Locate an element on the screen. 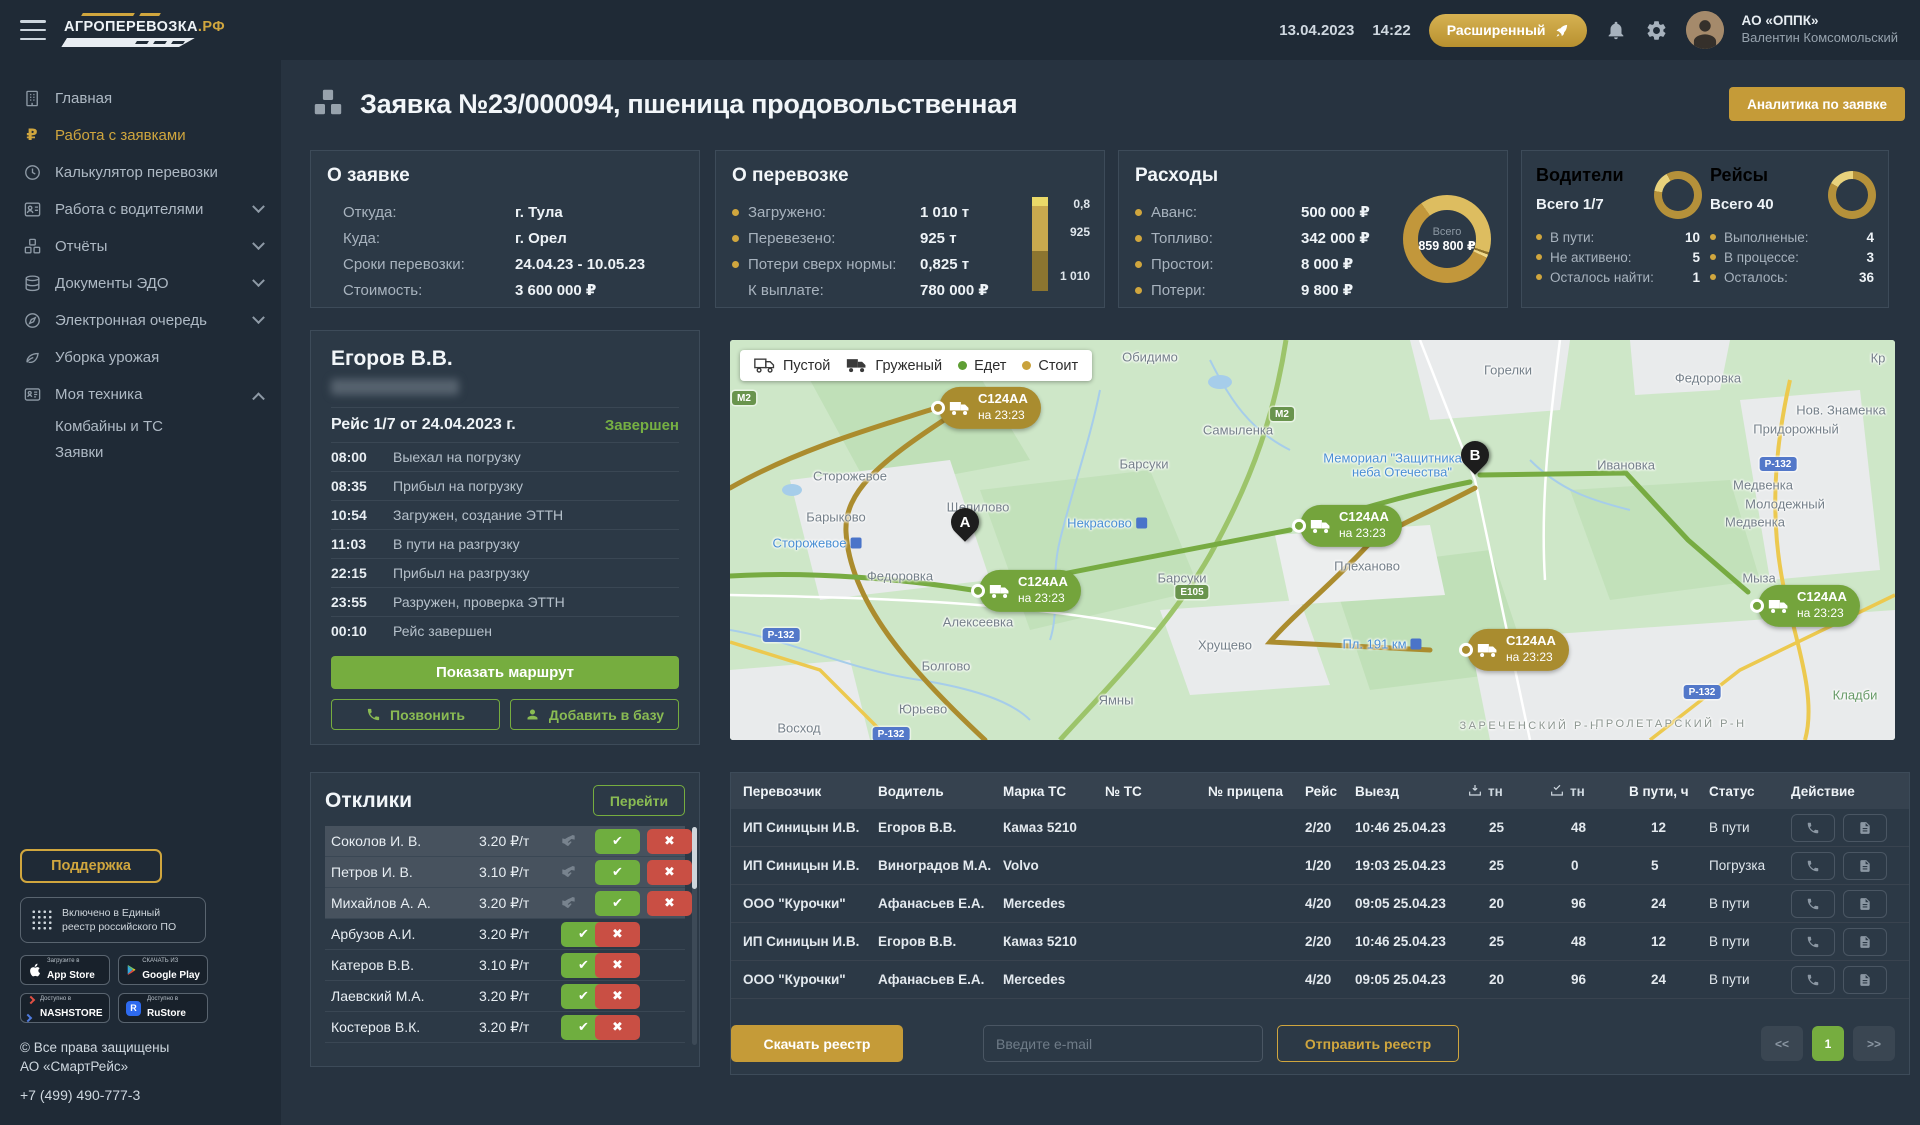 The width and height of the screenshot is (1920, 1125). handshake-icon is located at coordinates (578, 903).